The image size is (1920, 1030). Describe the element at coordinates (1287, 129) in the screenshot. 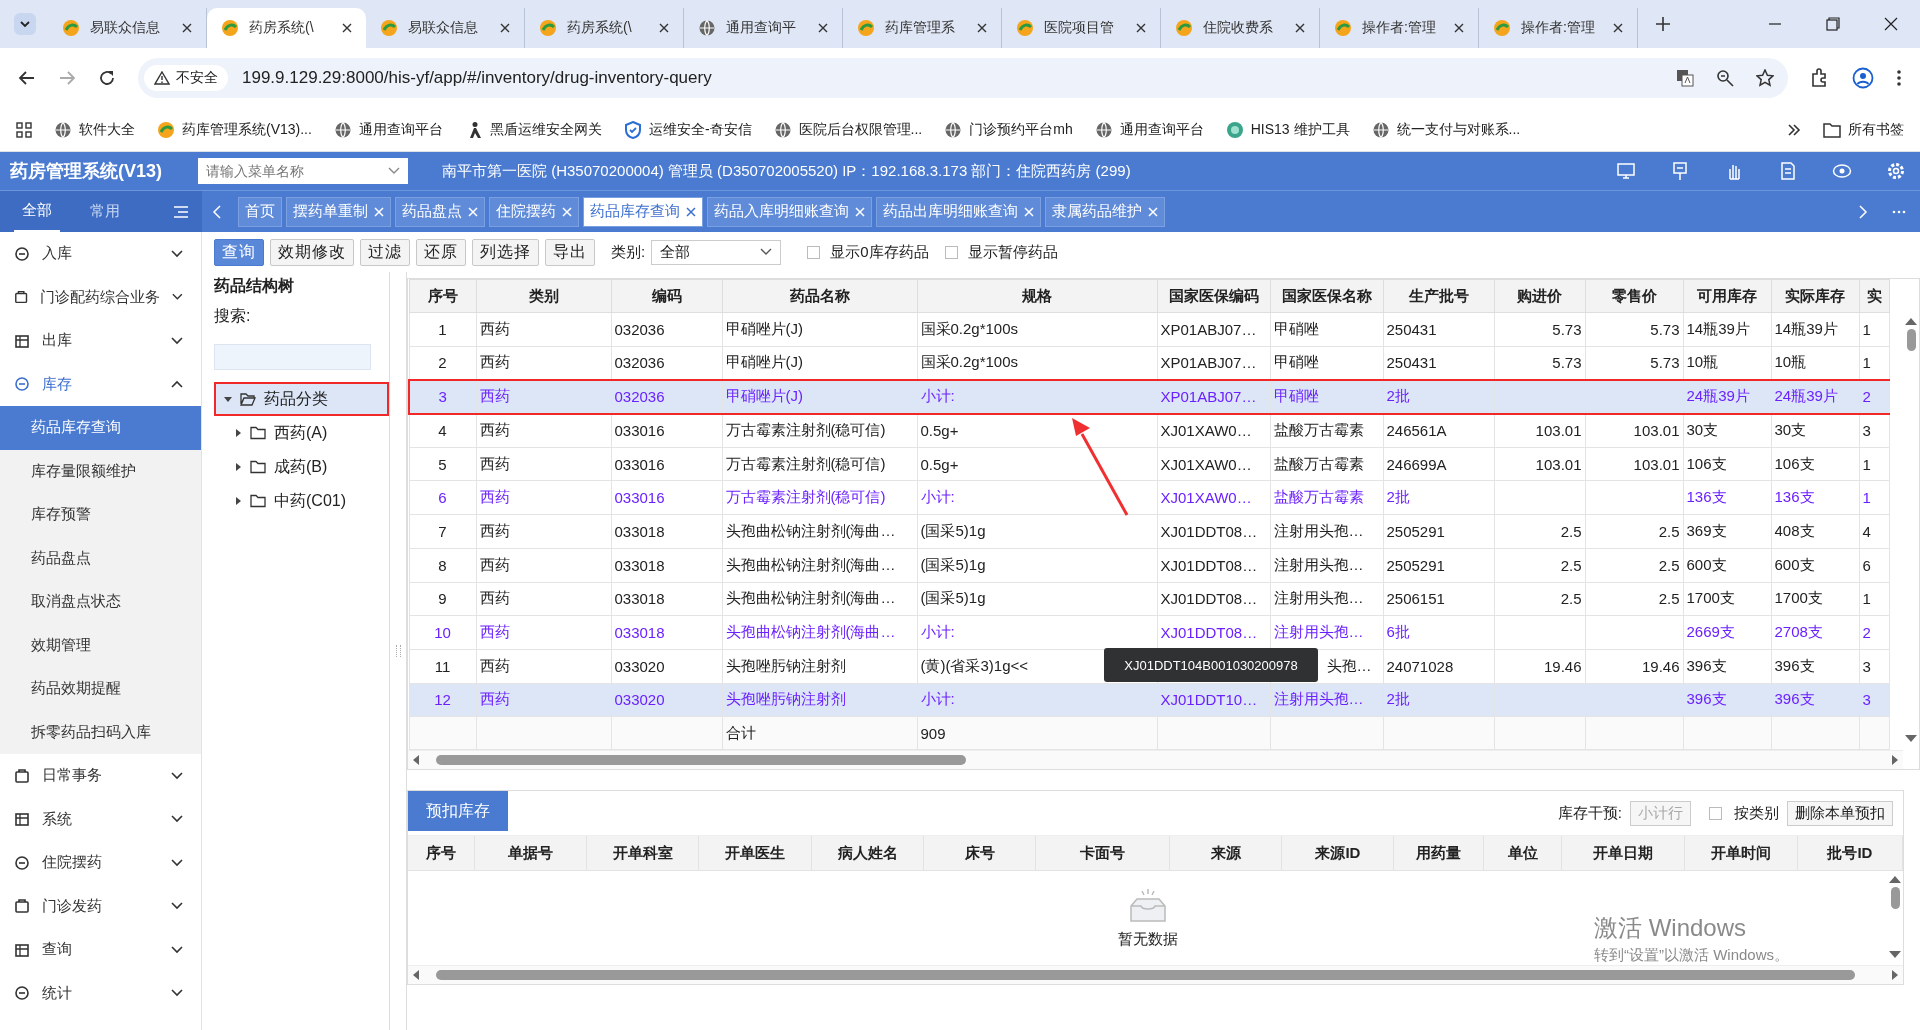

I see `bookmark: HIS13 维护工具` at that location.